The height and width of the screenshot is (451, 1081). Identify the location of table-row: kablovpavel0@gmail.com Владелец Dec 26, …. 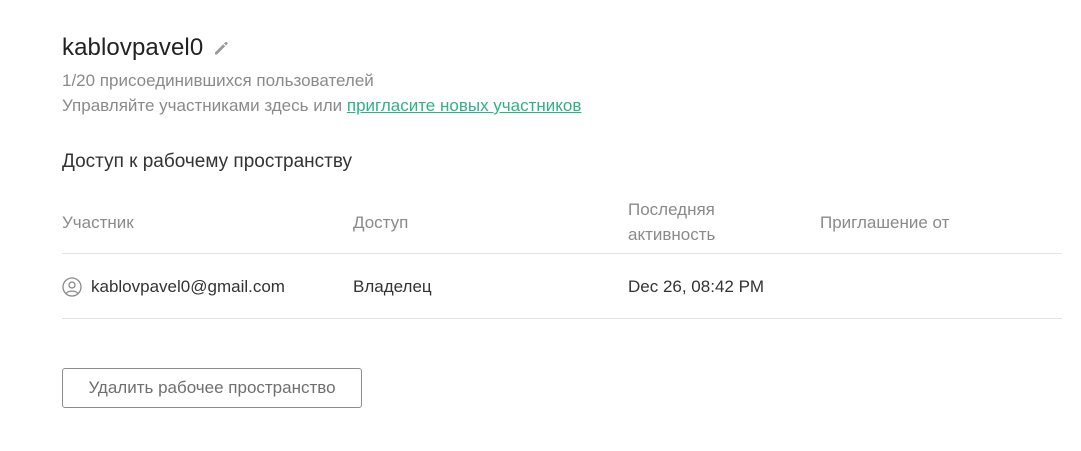
(562, 286).